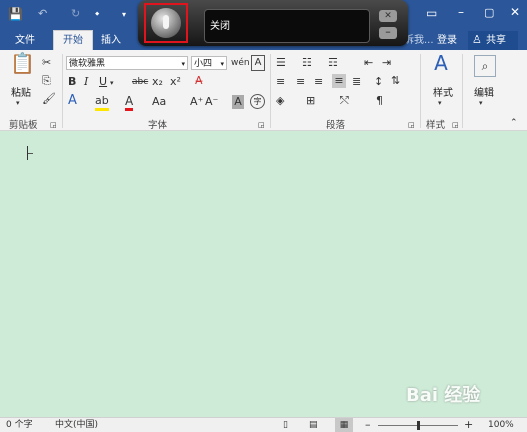 The width and height of the screenshot is (527, 432). I want to click on voice-status-text: 关闭, so click(220, 26).